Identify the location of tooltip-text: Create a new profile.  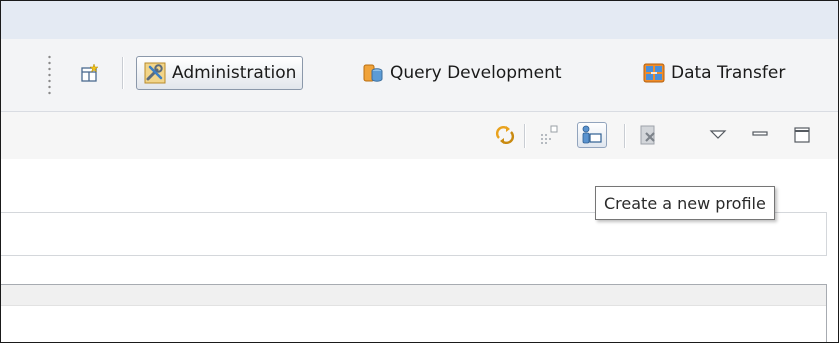
(685, 203).